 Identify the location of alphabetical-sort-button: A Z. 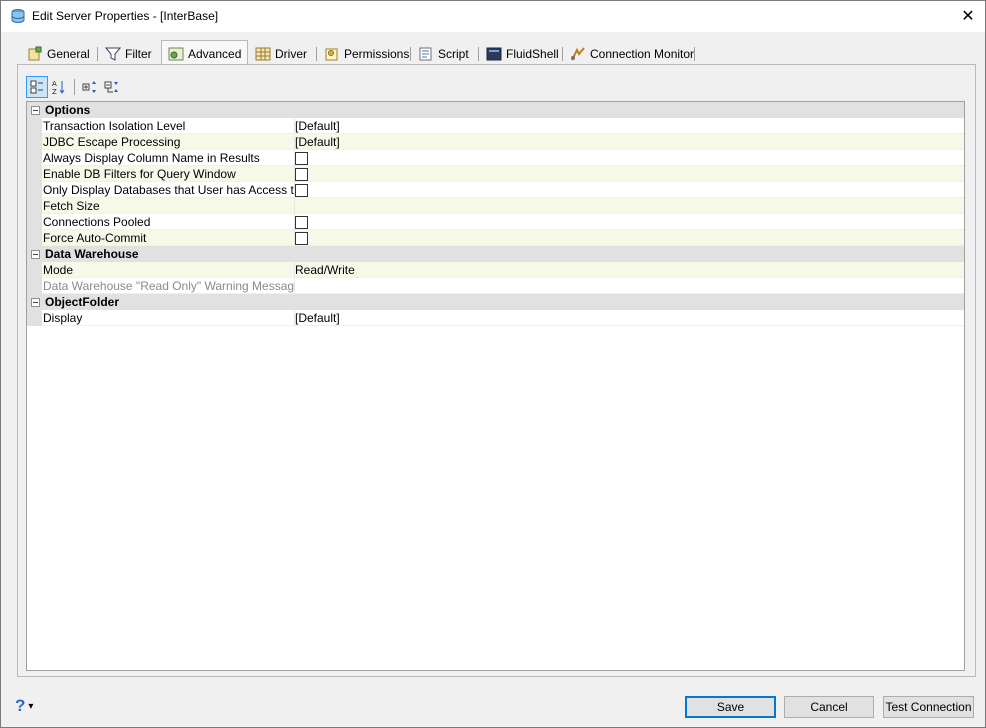
(59, 87).